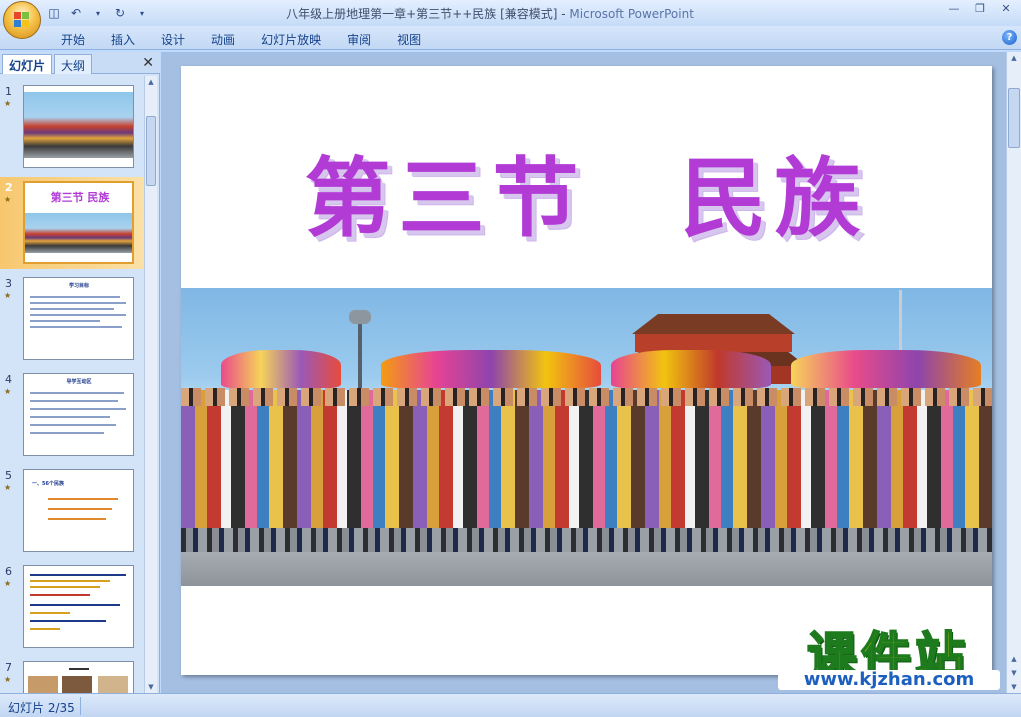  What do you see at coordinates (54, 13) in the screenshot?
I see `save-icon: ◫` at bounding box center [54, 13].